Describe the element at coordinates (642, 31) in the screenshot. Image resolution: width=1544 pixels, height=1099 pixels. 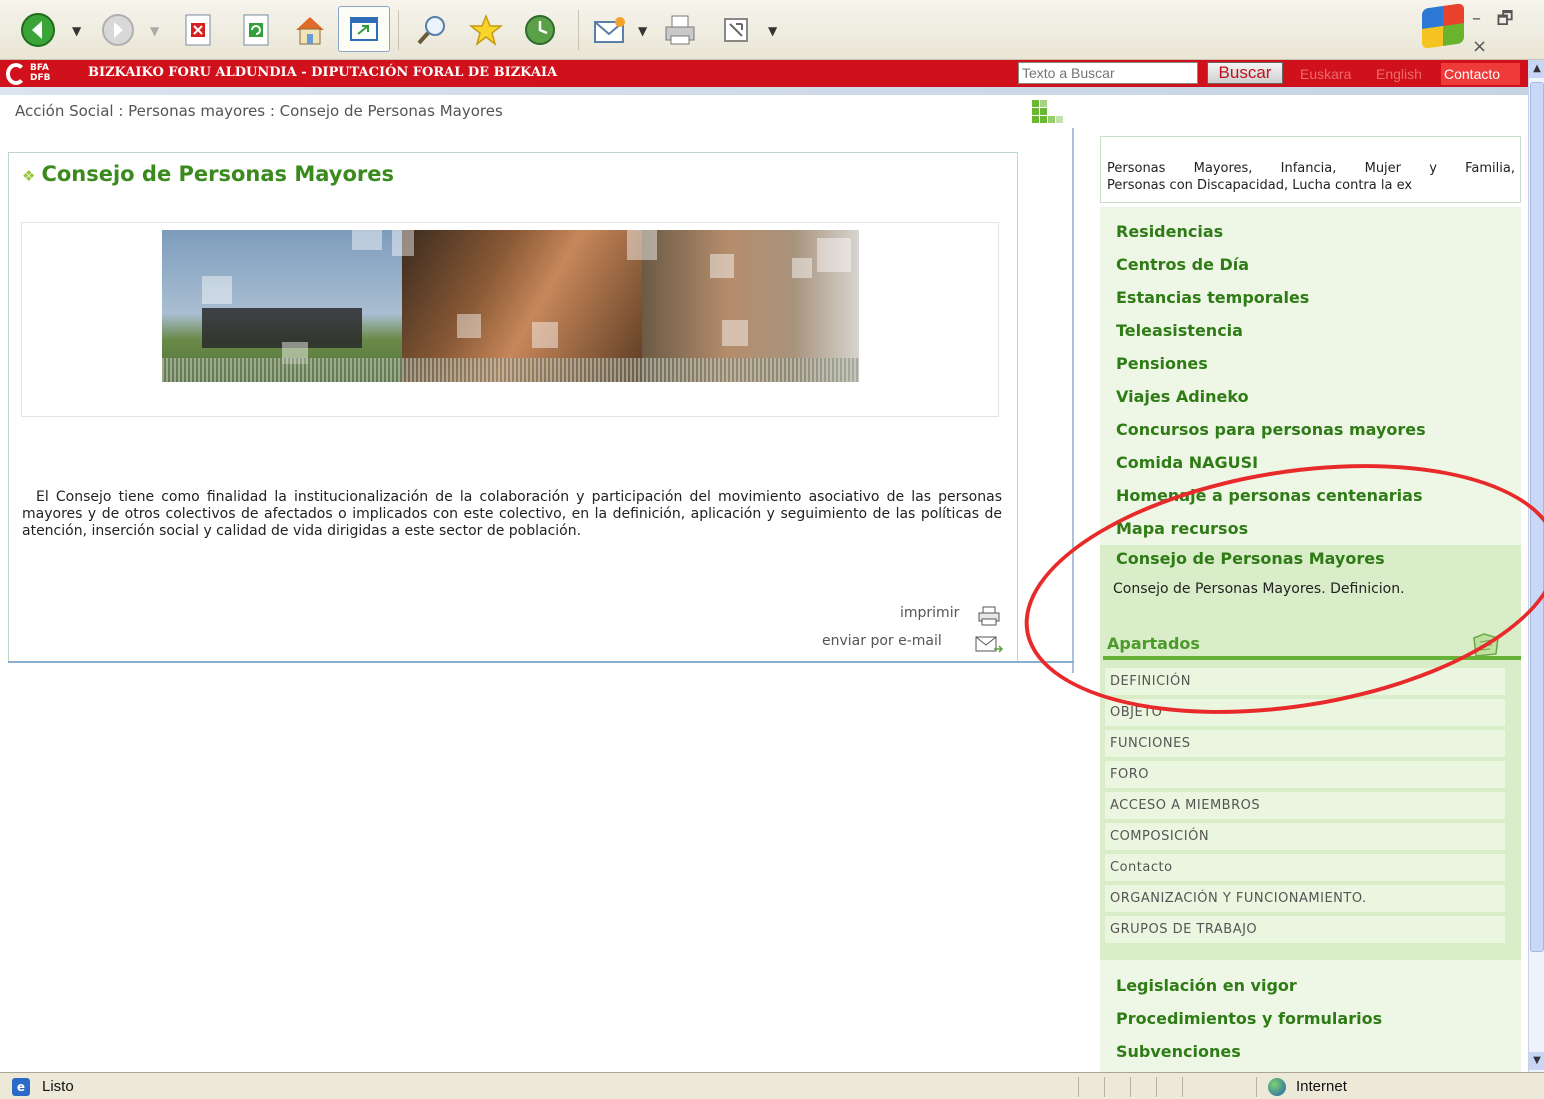
I see `mail-dropdown-icon: ▼` at that location.